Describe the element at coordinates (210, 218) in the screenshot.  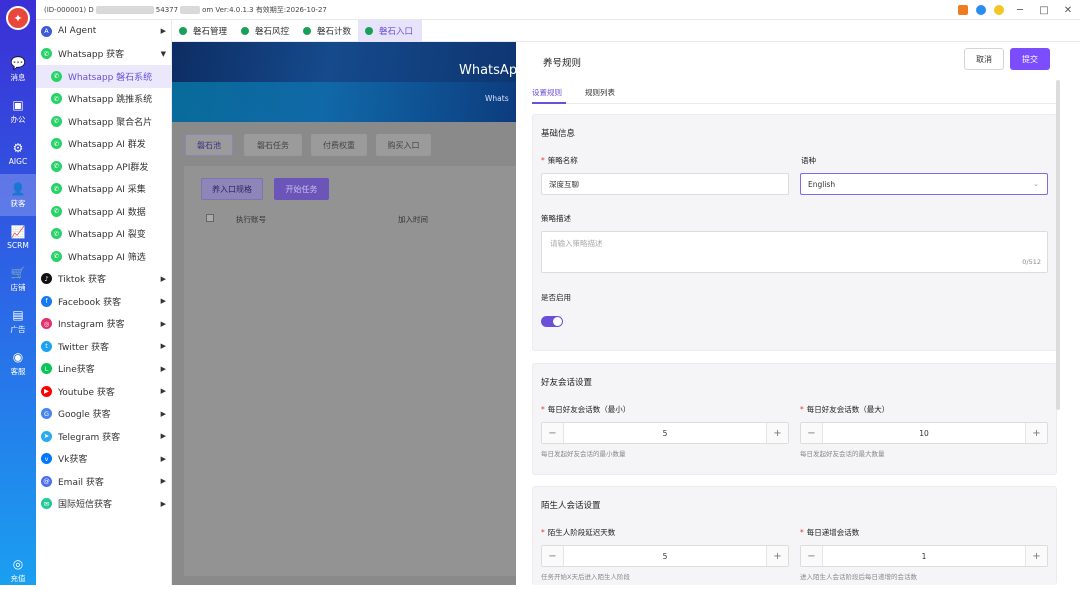
I see `select-all-checkbox` at that location.